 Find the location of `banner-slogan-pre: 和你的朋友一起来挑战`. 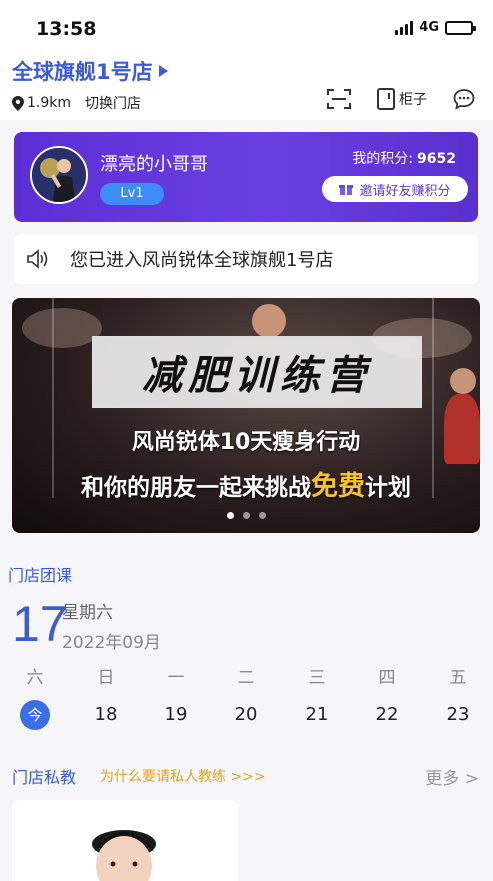

banner-slogan-pre: 和你的朋友一起来挑战 is located at coordinates (196, 488).